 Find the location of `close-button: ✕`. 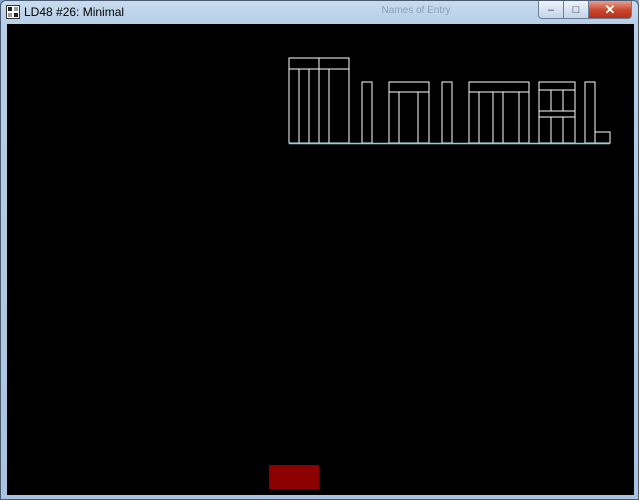

close-button: ✕ is located at coordinates (610, 10).